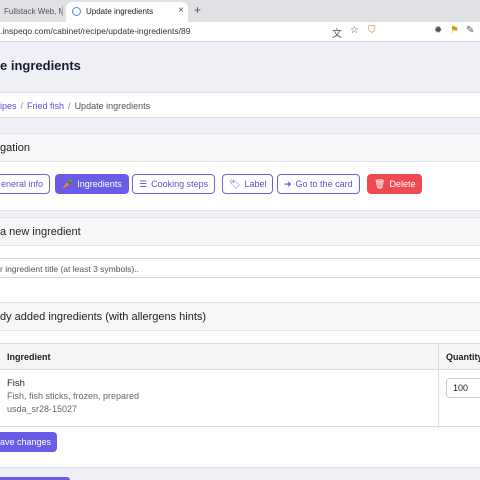 The width and height of the screenshot is (480, 480). What do you see at coordinates (255, 184) in the screenshot?
I see `label-label: Label` at bounding box center [255, 184].